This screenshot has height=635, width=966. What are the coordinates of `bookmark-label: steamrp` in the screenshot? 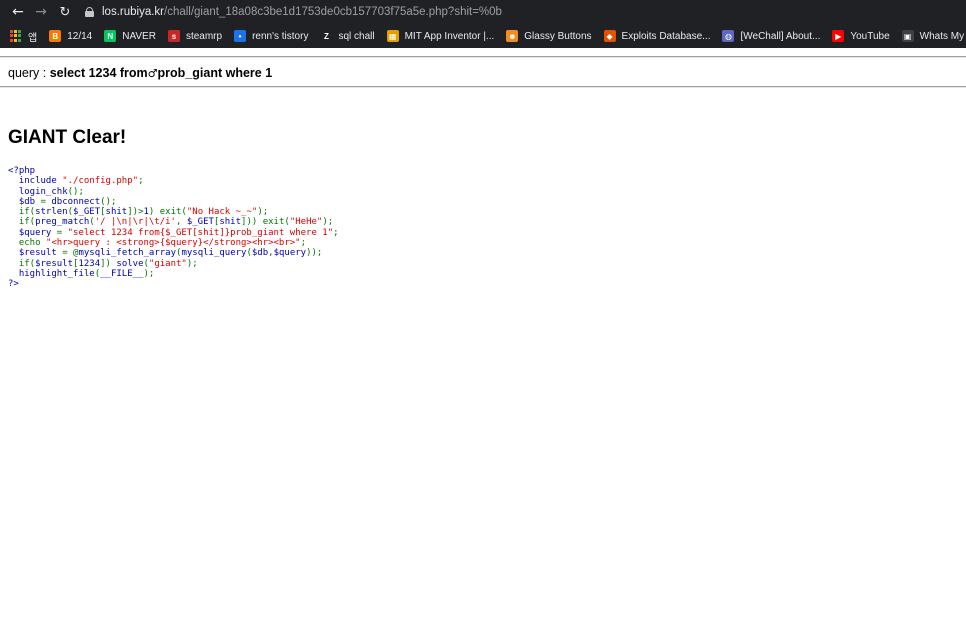 It's located at (204, 36).